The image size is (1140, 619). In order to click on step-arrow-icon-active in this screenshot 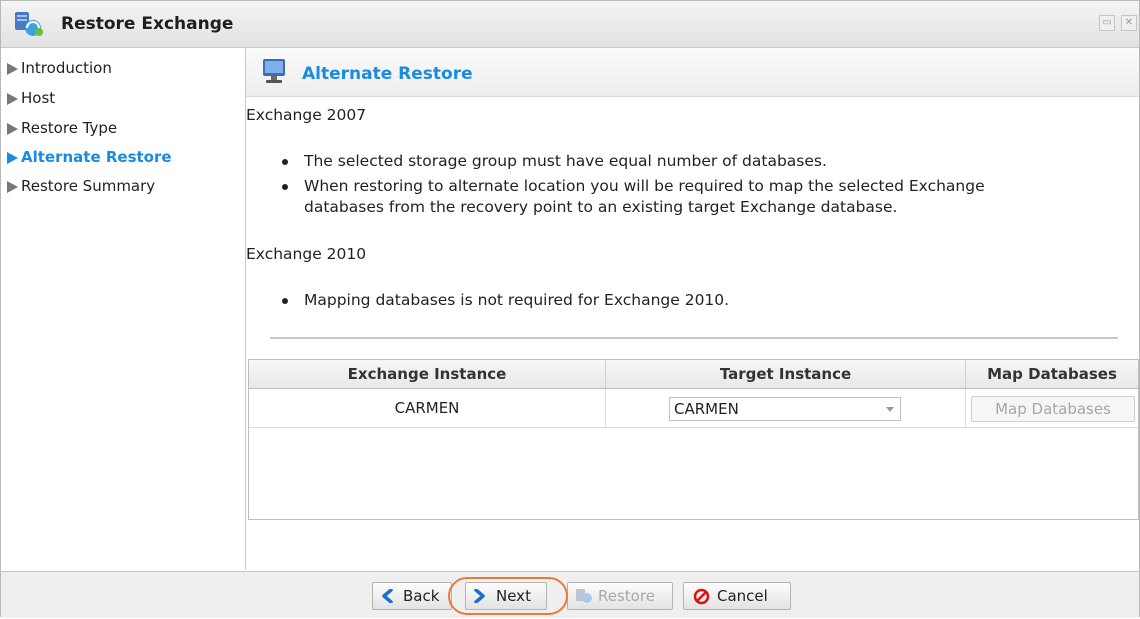, I will do `click(12, 158)`.